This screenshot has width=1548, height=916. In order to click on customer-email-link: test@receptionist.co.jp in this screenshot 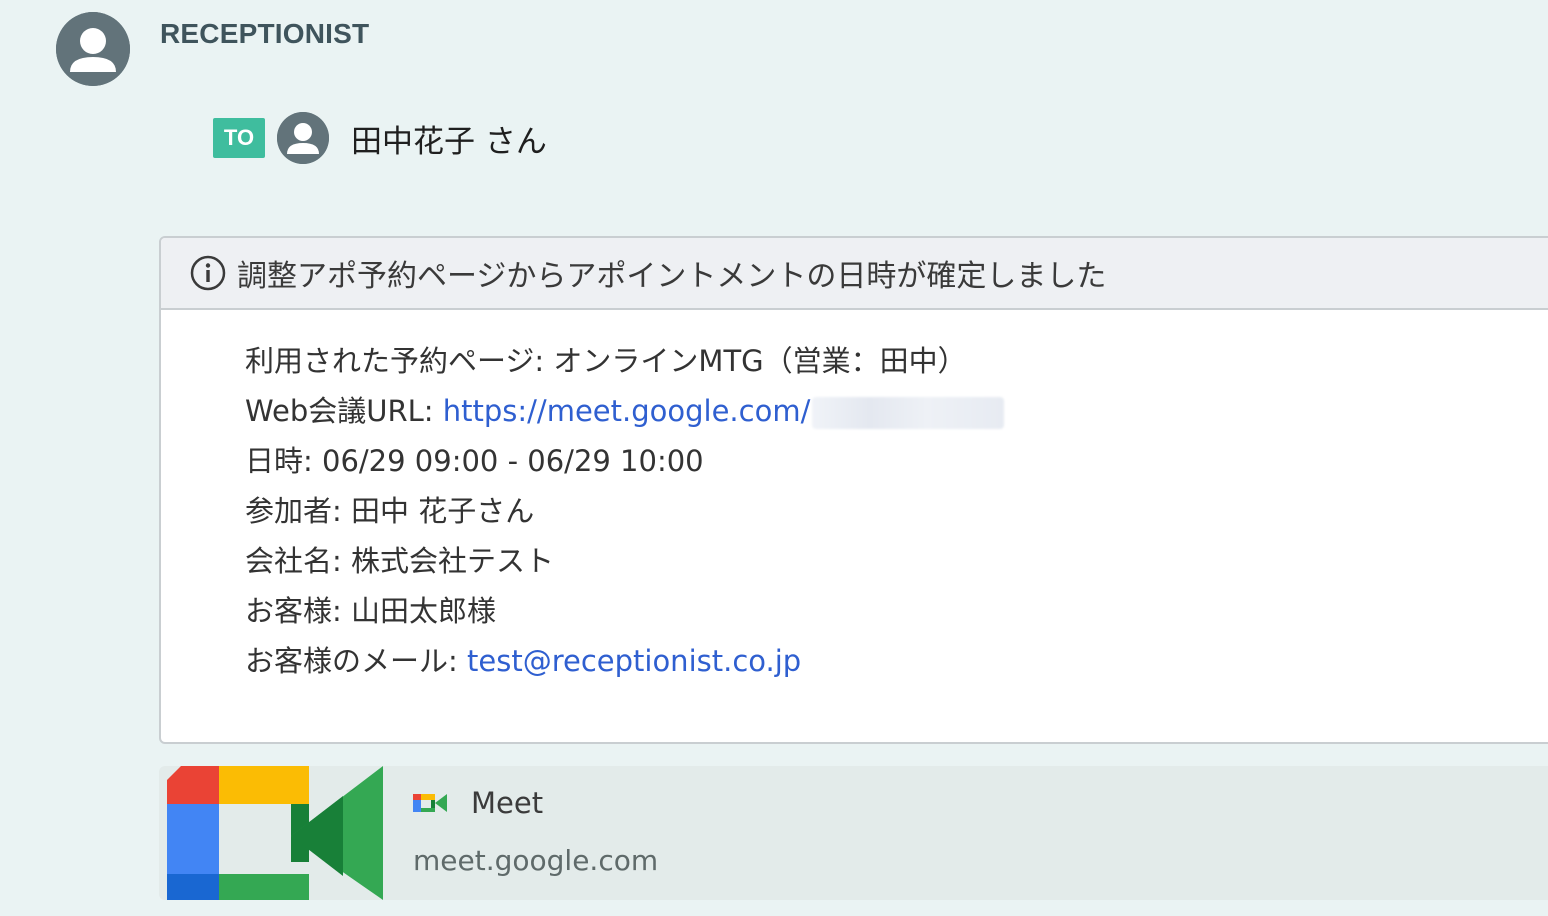, I will do `click(634, 661)`.